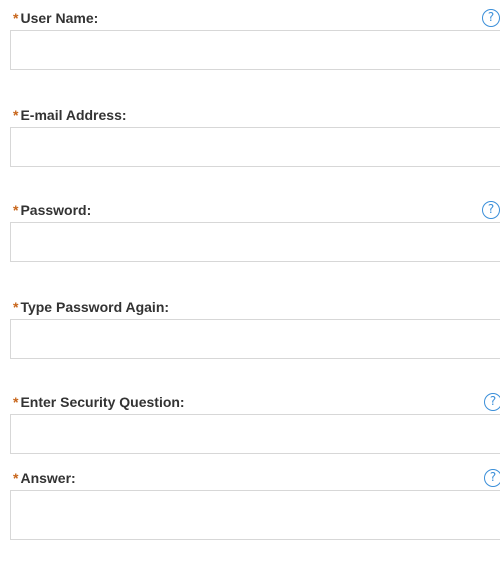 Image resolution: width=500 pixels, height=563 pixels. What do you see at coordinates (255, 242) in the screenshot?
I see `password-input` at bounding box center [255, 242].